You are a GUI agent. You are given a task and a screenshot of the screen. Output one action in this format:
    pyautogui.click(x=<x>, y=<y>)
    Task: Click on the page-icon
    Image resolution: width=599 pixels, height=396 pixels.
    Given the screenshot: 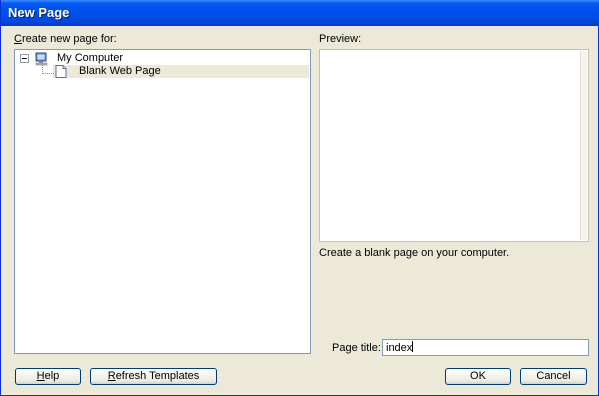 What is the action you would take?
    pyautogui.click(x=61, y=71)
    